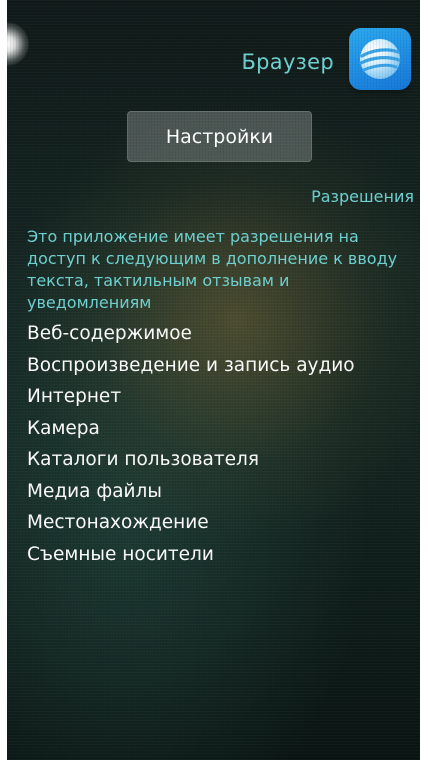 This screenshot has height=760, width=428. Describe the element at coordinates (63, 428) in the screenshot. I see `permission-item-camera: Камера` at that location.